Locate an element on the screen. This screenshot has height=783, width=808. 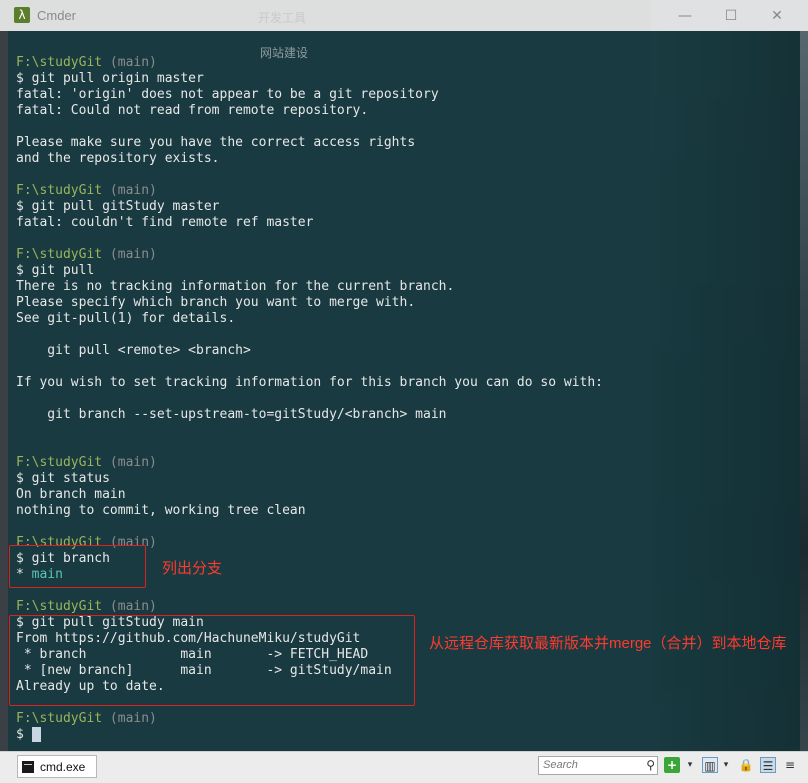
output-line: fatal: couldn't find remote ref master is located at coordinates (165, 222).